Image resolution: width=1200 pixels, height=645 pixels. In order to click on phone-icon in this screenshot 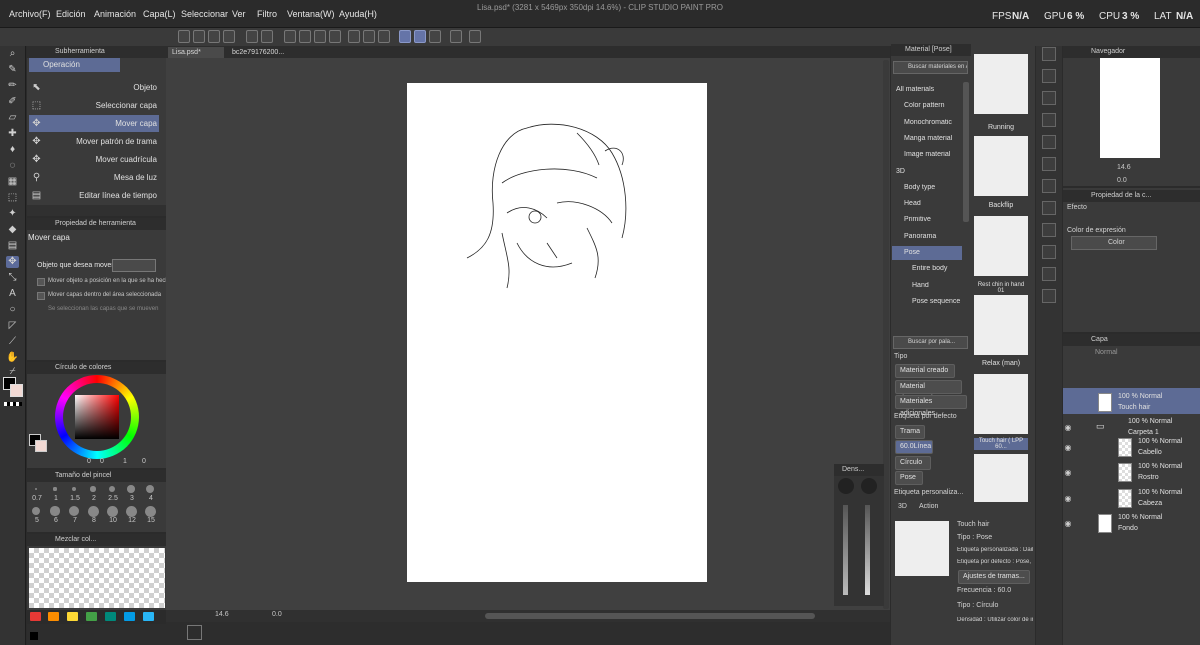, I will do `click(456, 36)`.